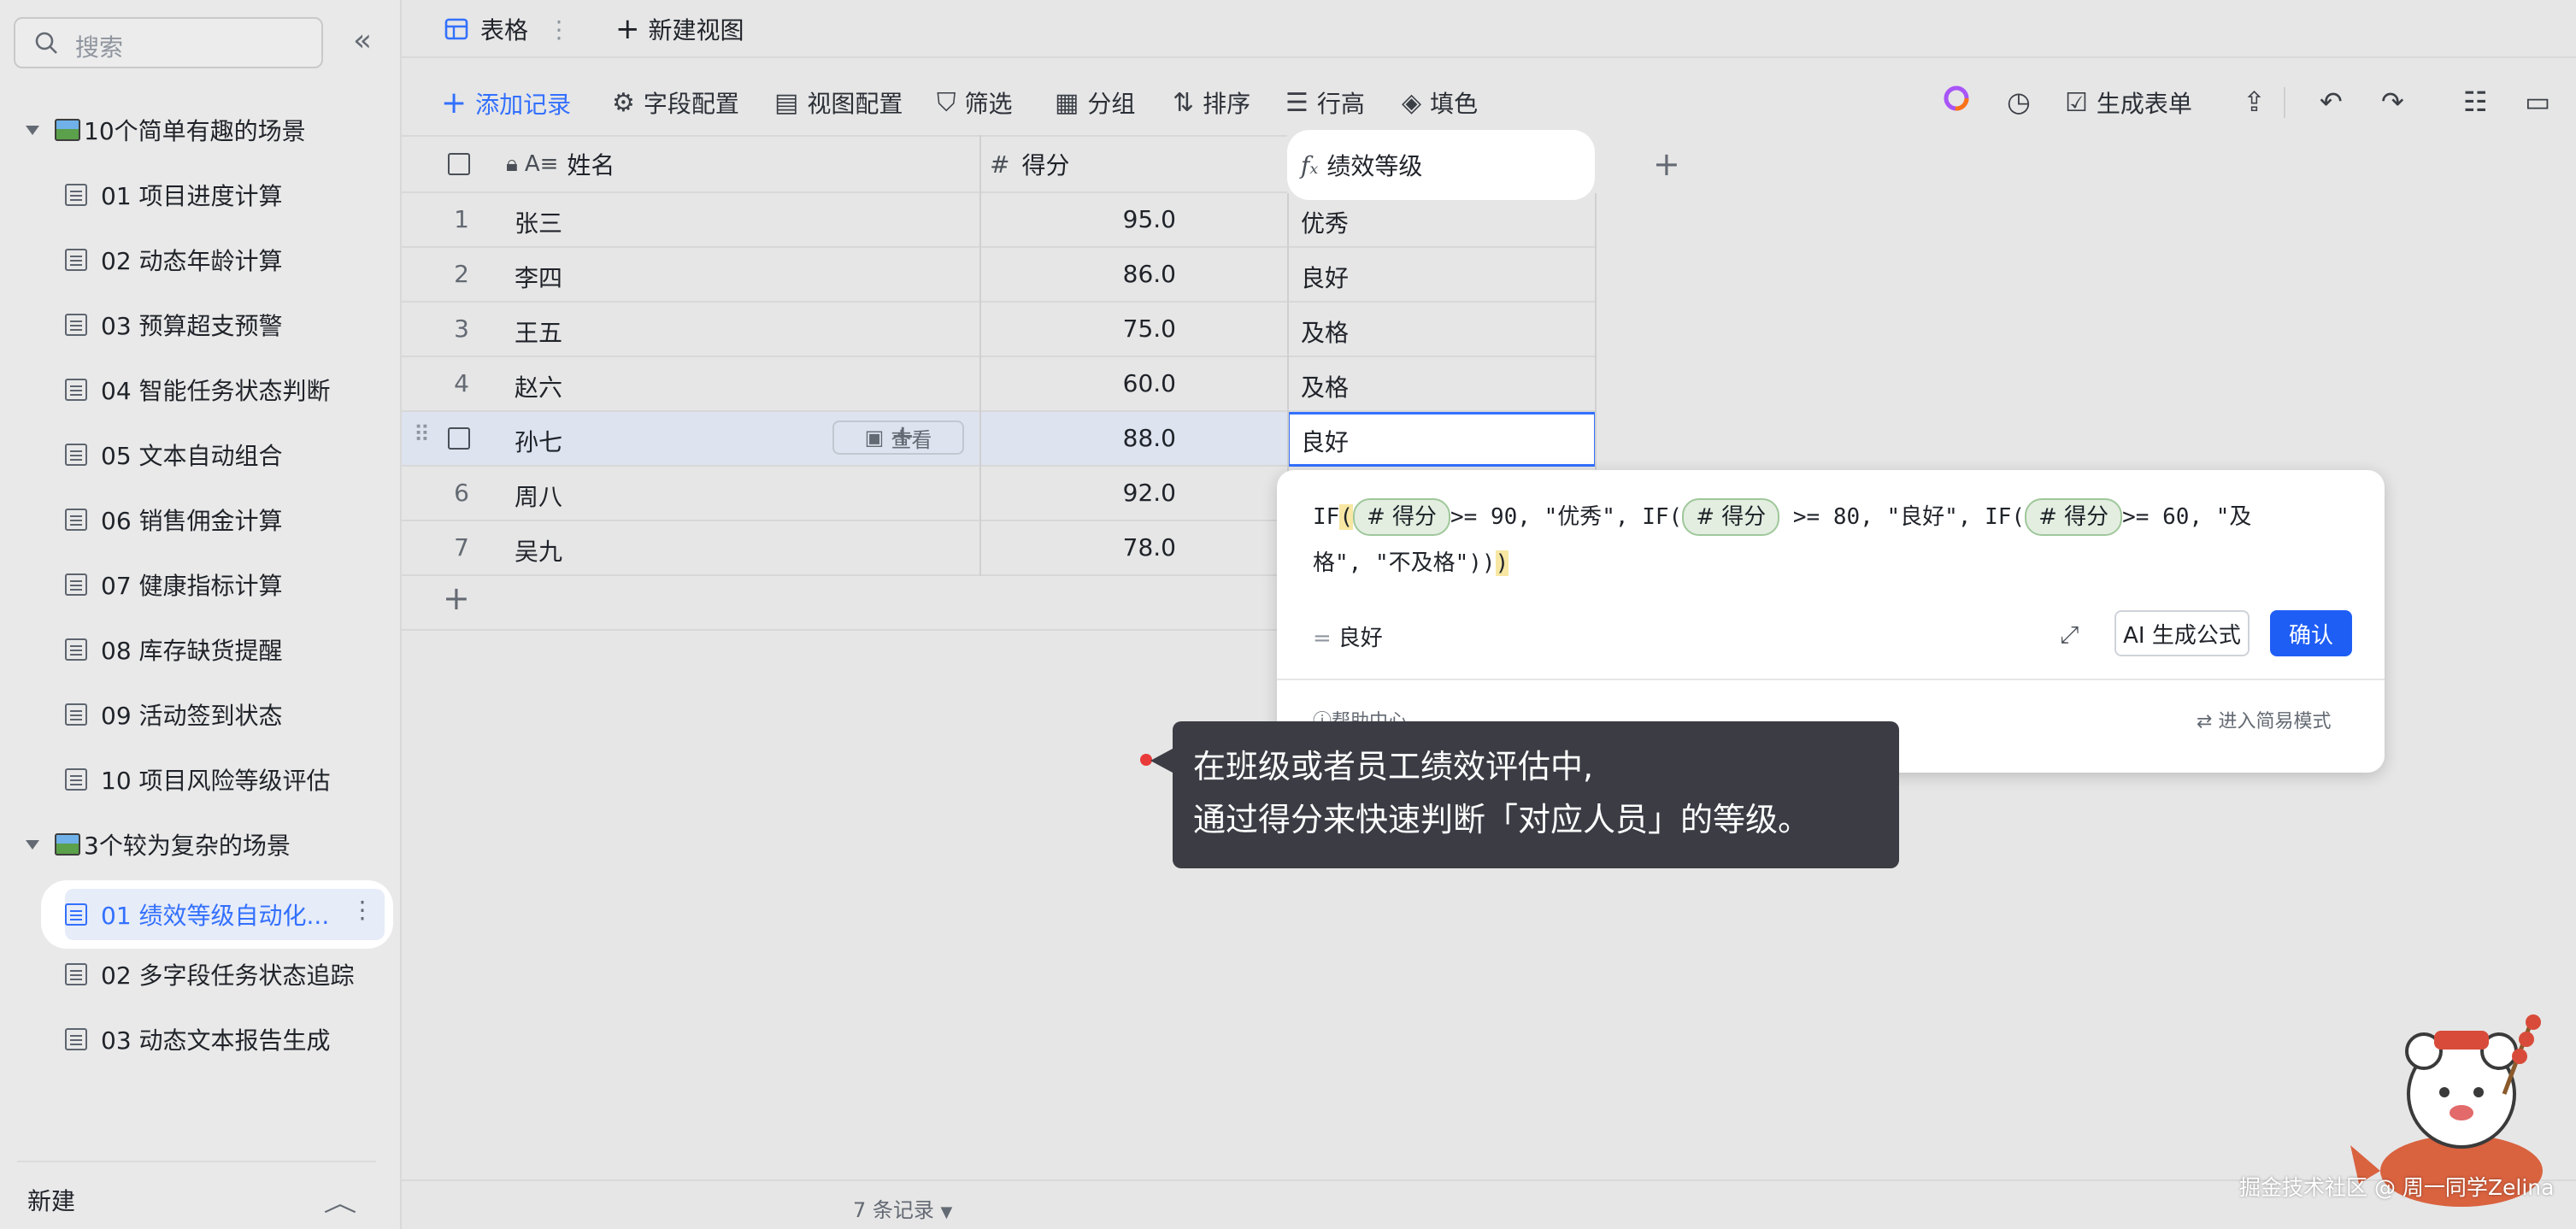  What do you see at coordinates (198, 1039) in the screenshot?
I see `sidebar-item: 03 动态文本报告生成` at bounding box center [198, 1039].